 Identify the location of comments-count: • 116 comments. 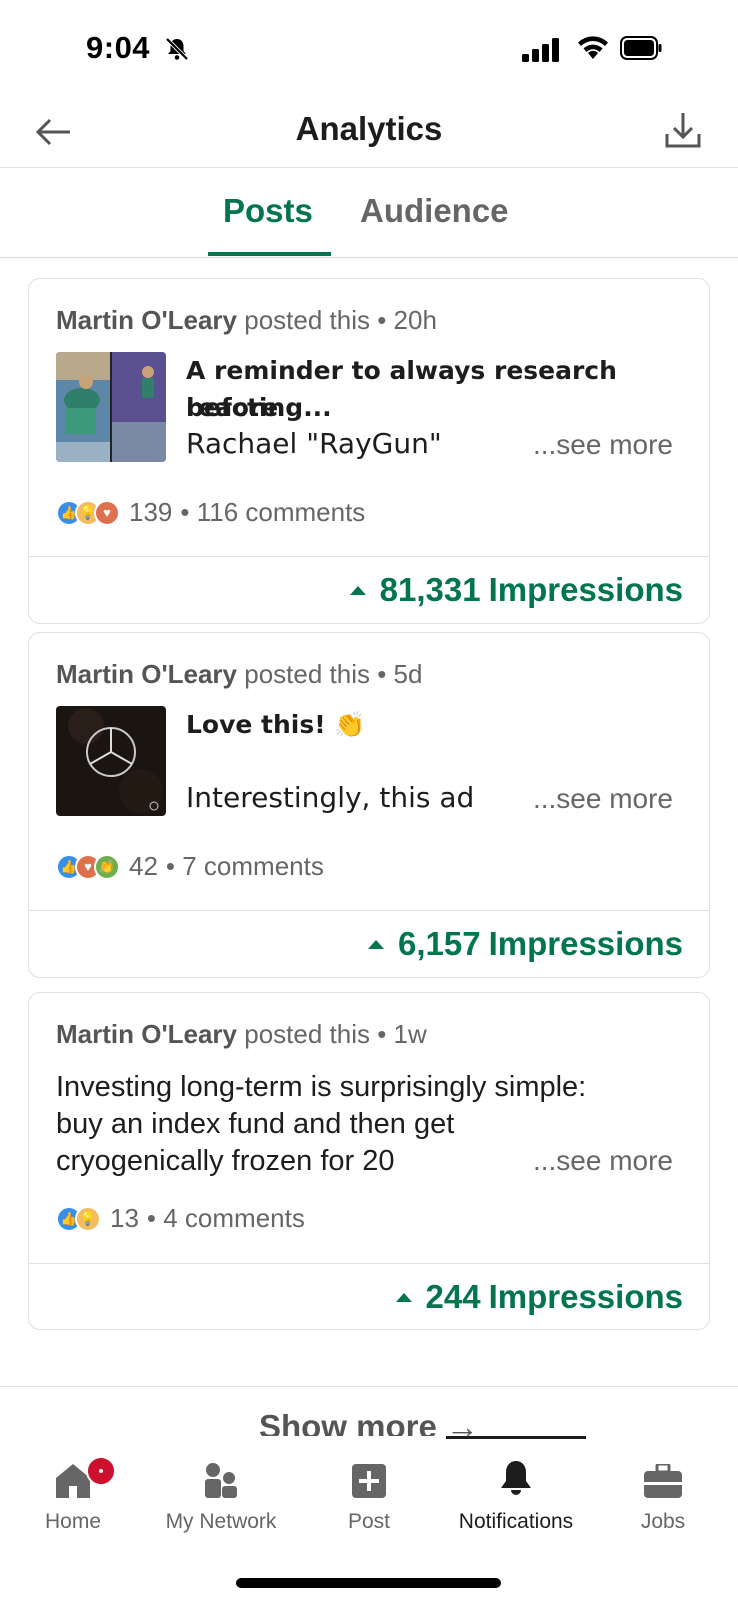
(273, 512).